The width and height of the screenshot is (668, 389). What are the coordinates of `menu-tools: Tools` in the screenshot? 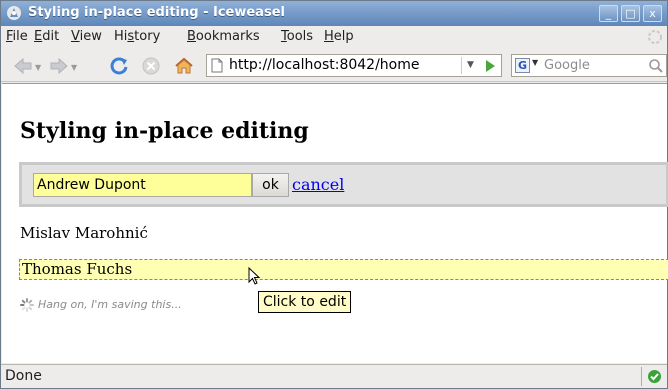 It's located at (297, 36).